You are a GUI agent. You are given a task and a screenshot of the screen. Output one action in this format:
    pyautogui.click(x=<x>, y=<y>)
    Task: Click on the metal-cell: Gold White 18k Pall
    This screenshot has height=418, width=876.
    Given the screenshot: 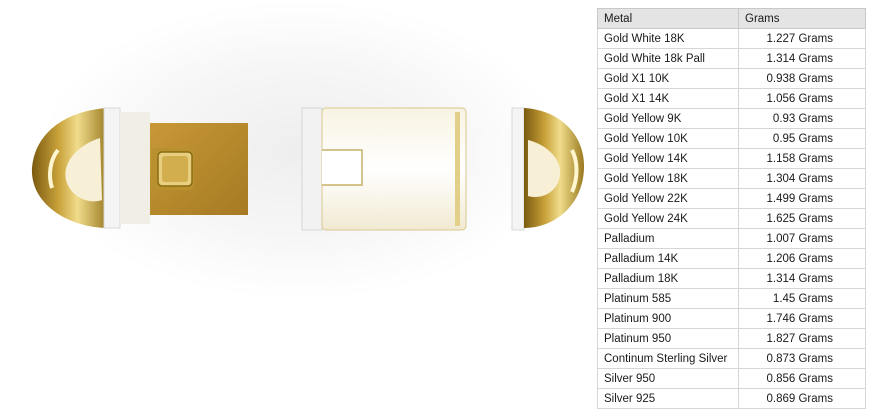 What is the action you would take?
    pyautogui.click(x=668, y=58)
    